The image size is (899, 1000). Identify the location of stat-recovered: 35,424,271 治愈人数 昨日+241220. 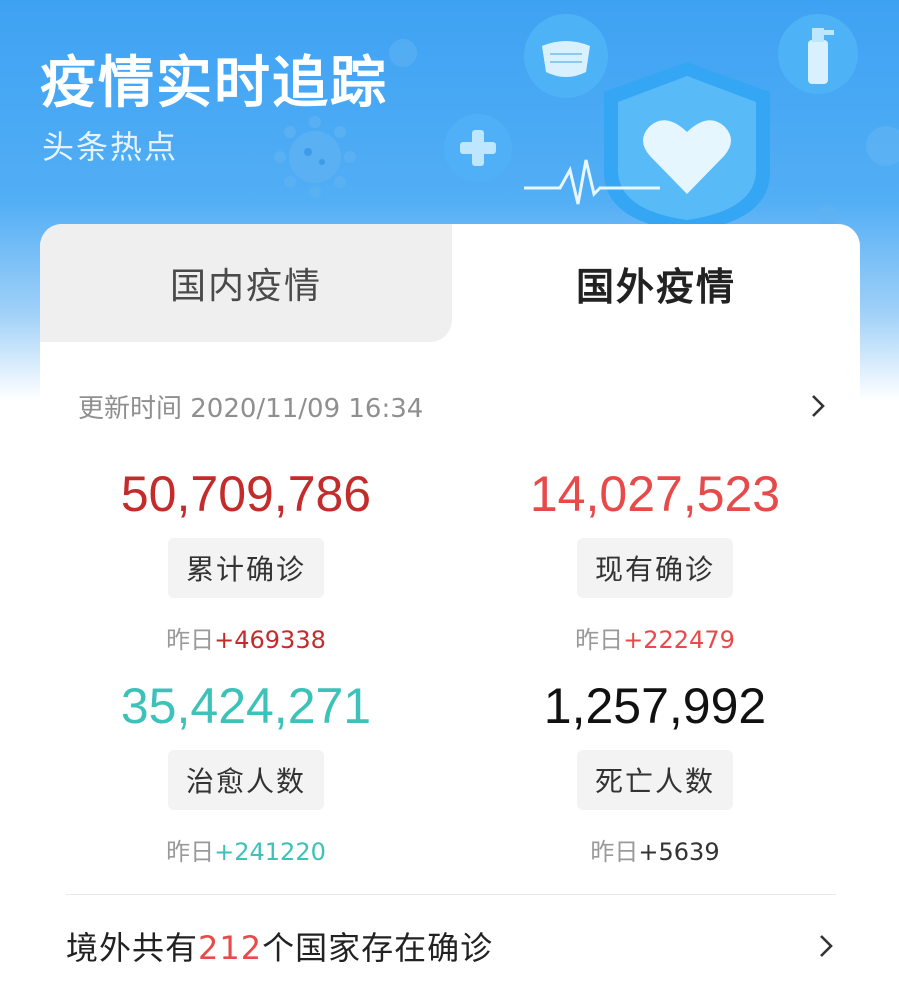
(246, 772).